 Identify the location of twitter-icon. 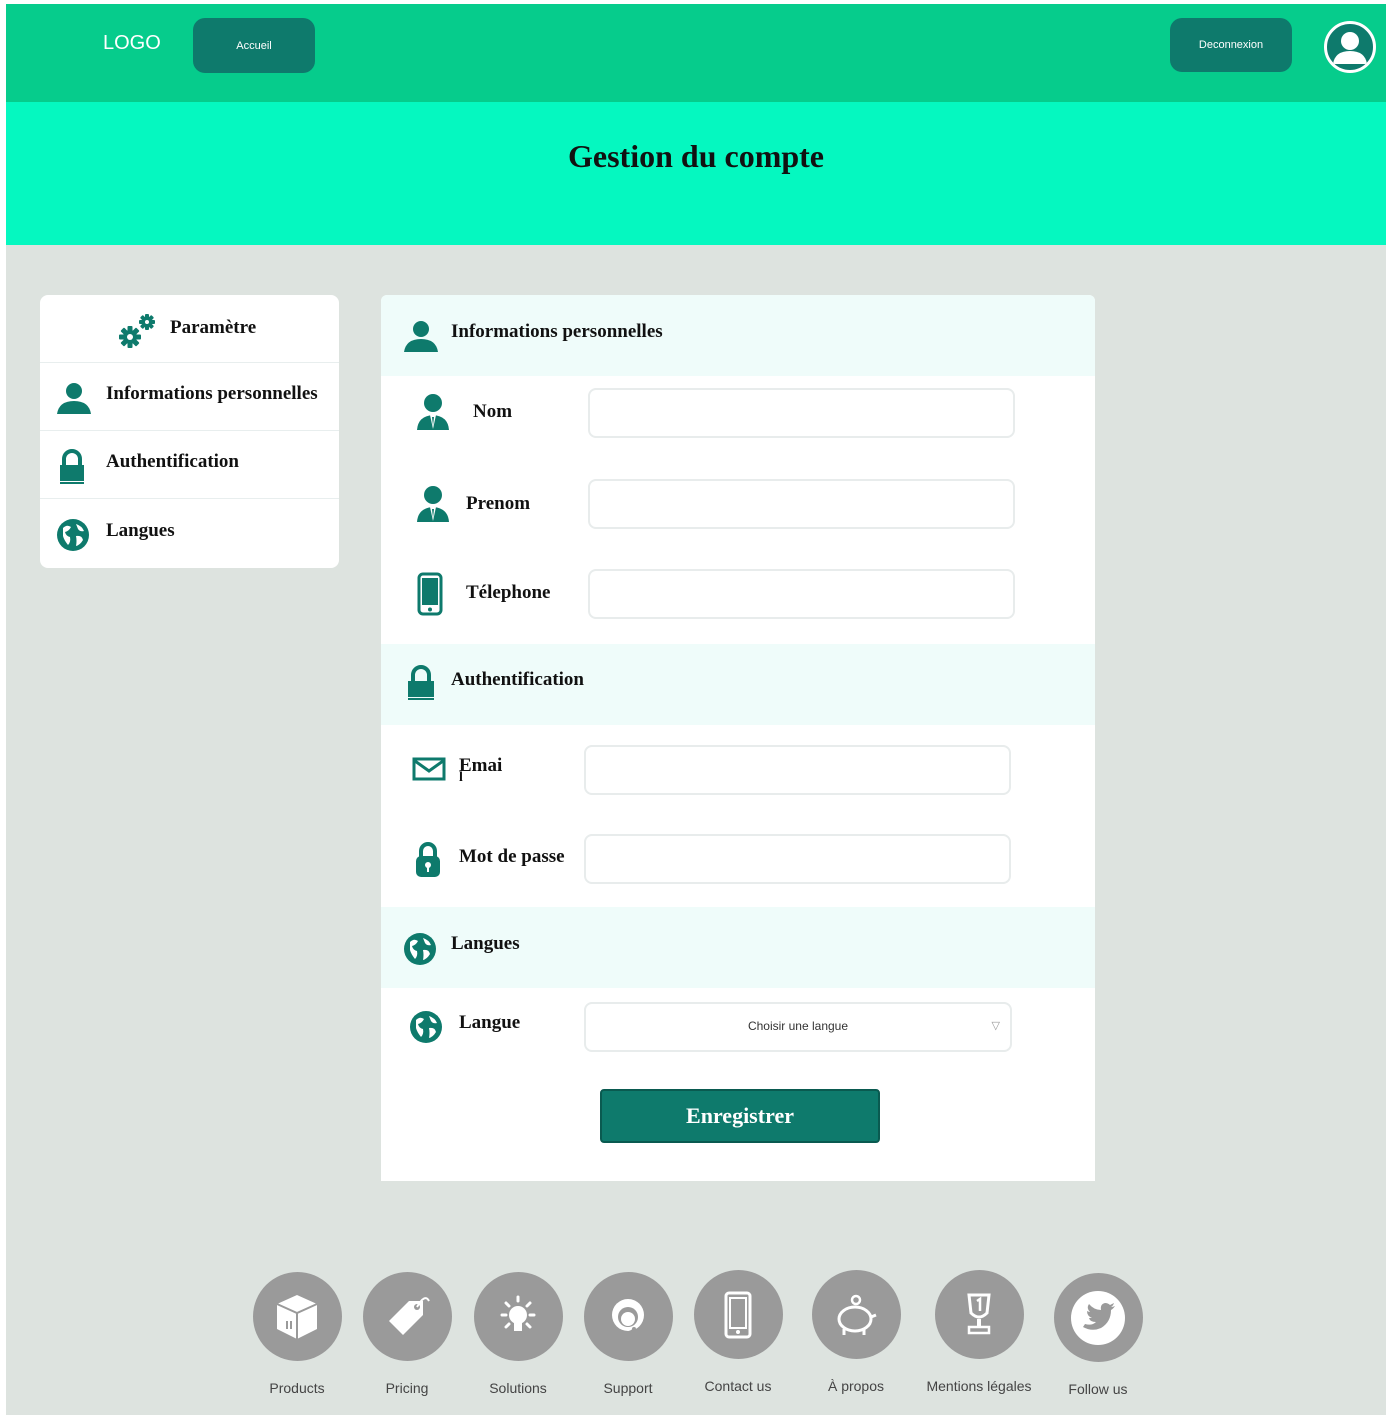
(1098, 1317).